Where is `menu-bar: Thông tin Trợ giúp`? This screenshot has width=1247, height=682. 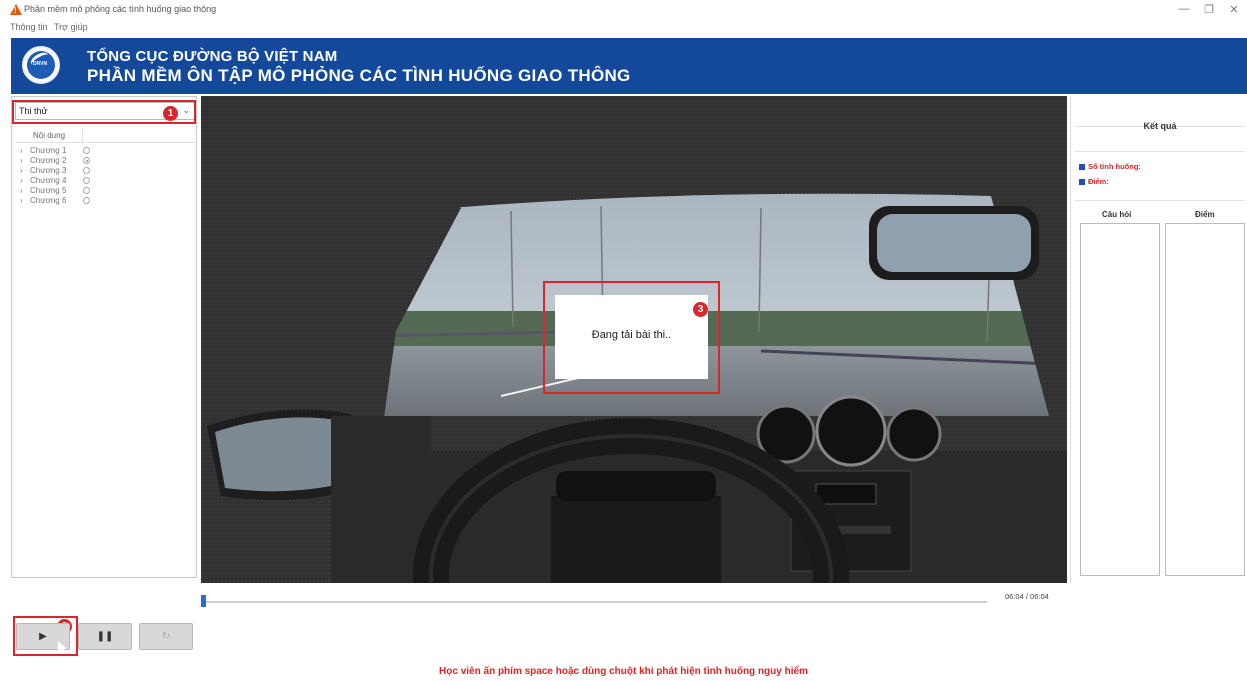
menu-bar: Thông tin Trợ giúp is located at coordinates (623, 28).